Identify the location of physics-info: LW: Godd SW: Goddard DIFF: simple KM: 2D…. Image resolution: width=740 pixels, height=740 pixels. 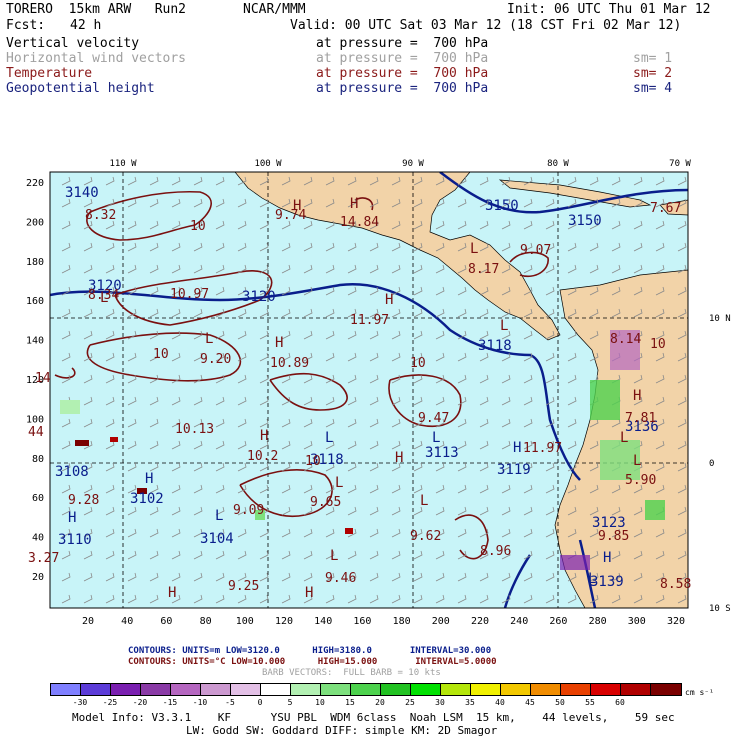
(342, 730).